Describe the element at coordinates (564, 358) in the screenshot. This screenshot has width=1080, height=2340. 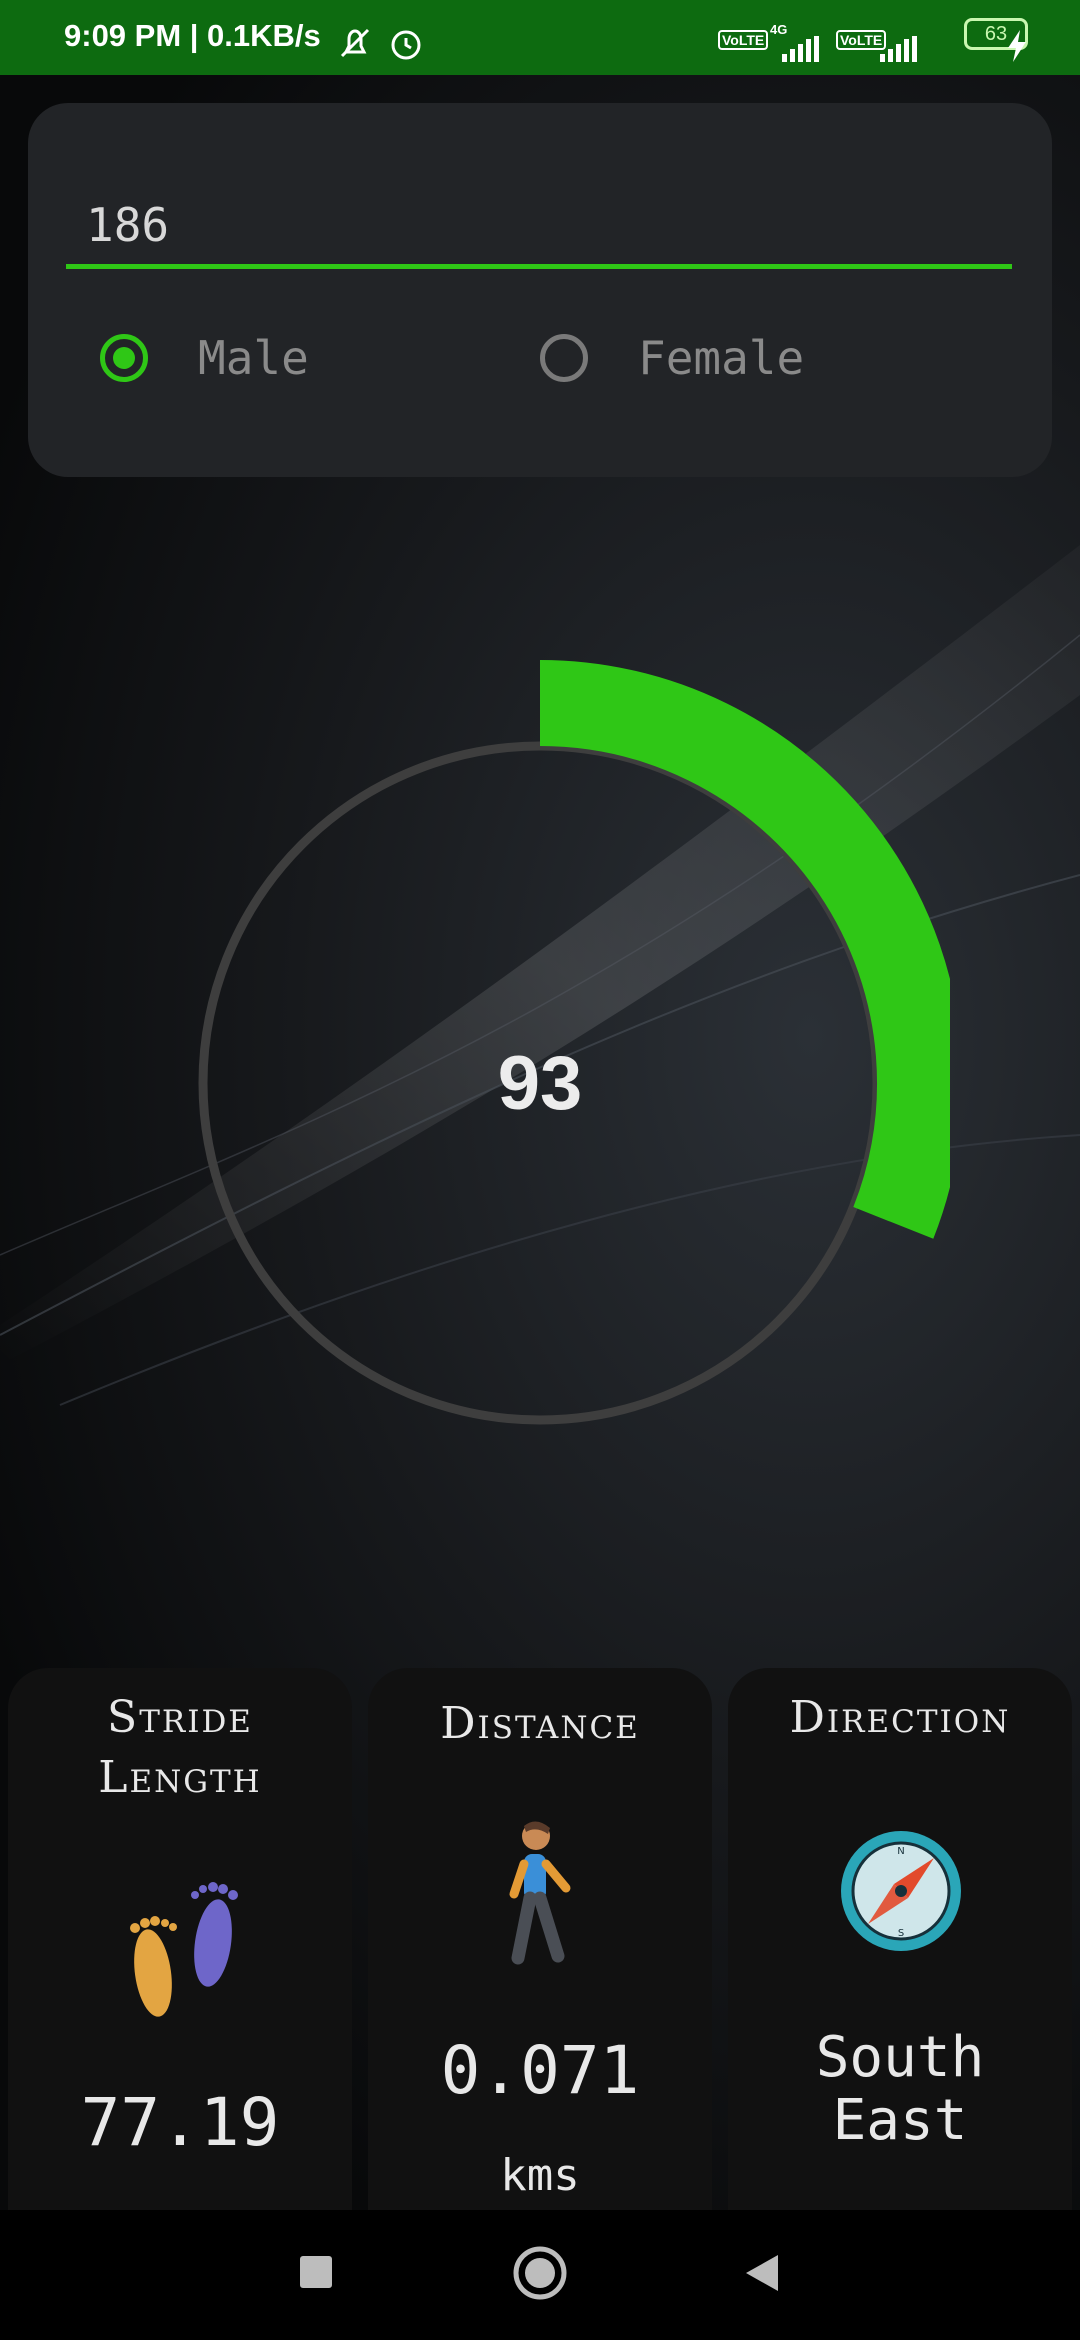
I see `radio-circle-female` at that location.